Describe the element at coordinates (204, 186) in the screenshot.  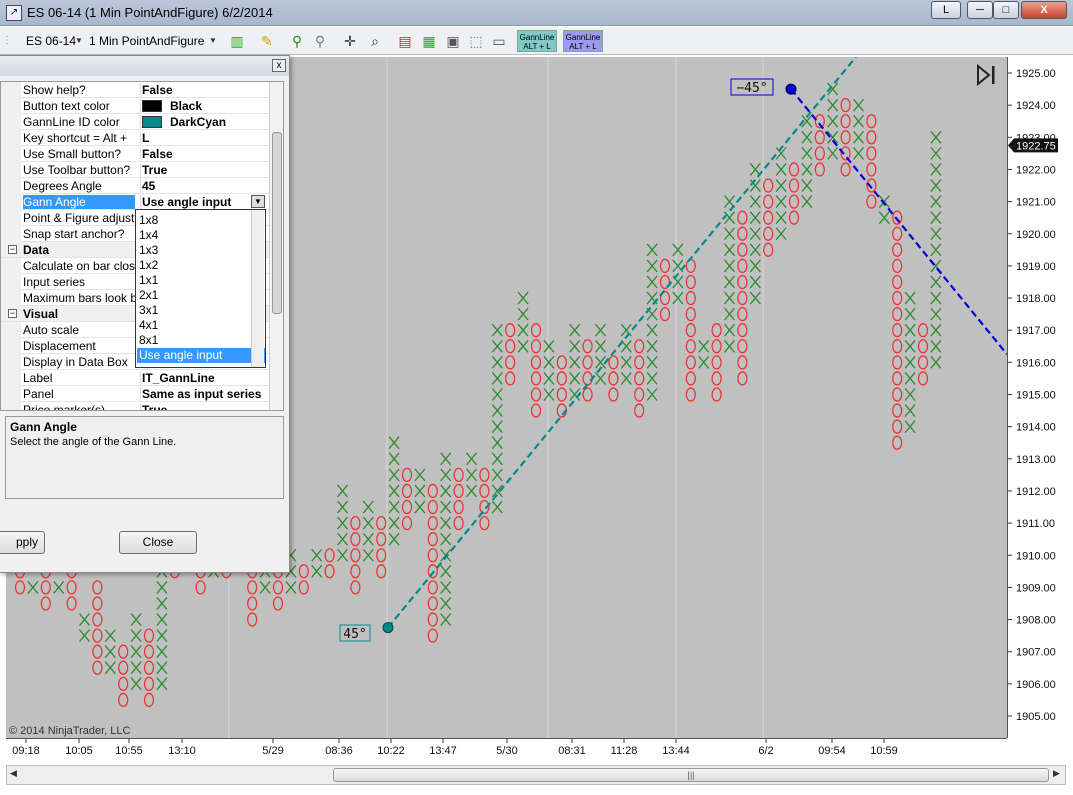
I see `property-value: 45` at that location.